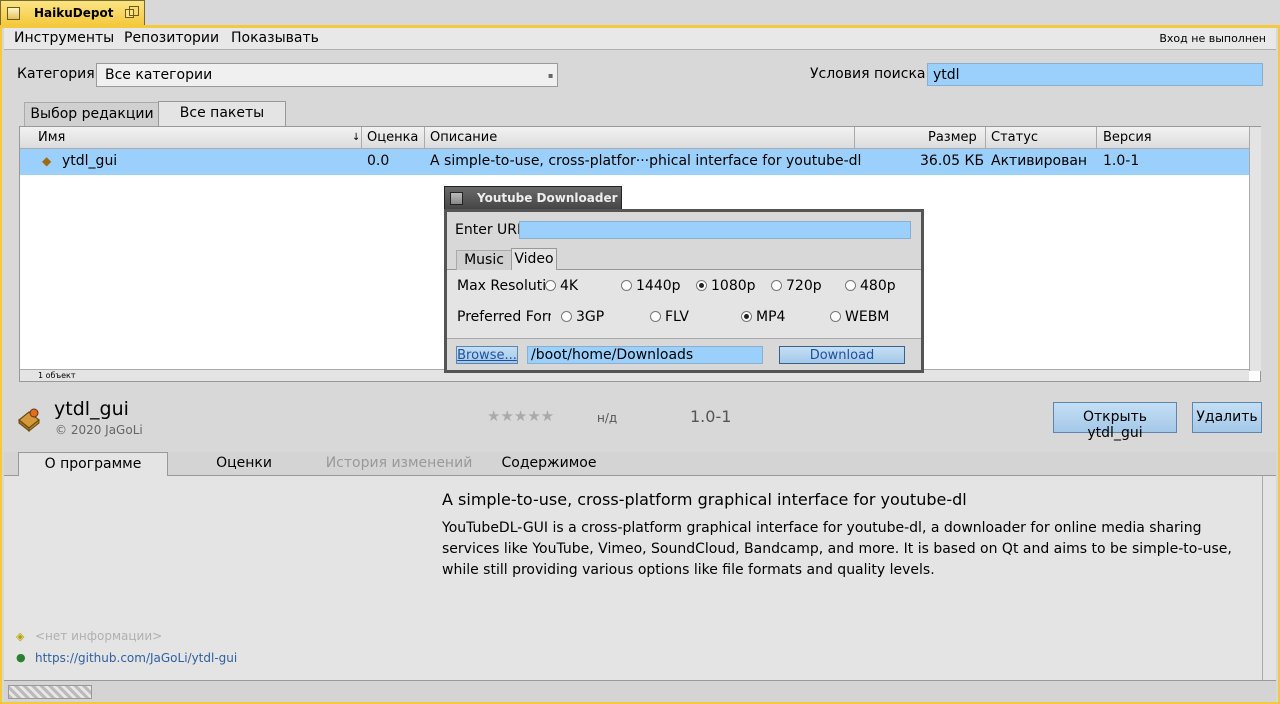  Describe the element at coordinates (356, 137) in the screenshot. I see `sort-down-icon: ↓` at that location.